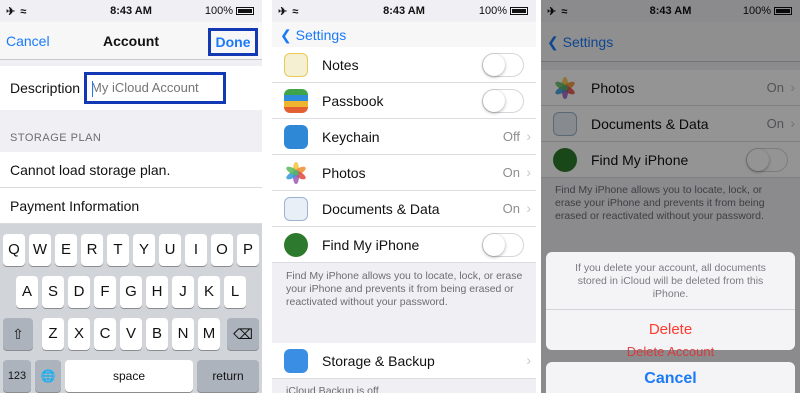  I want to click on item-label: Keychain, so click(351, 137).